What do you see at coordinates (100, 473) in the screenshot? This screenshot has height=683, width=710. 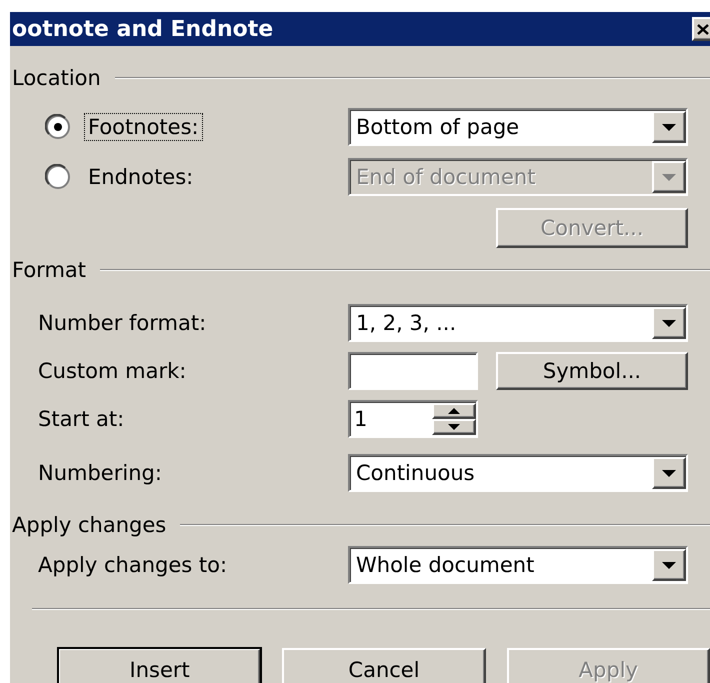 I see `field-label: Numbering:` at bounding box center [100, 473].